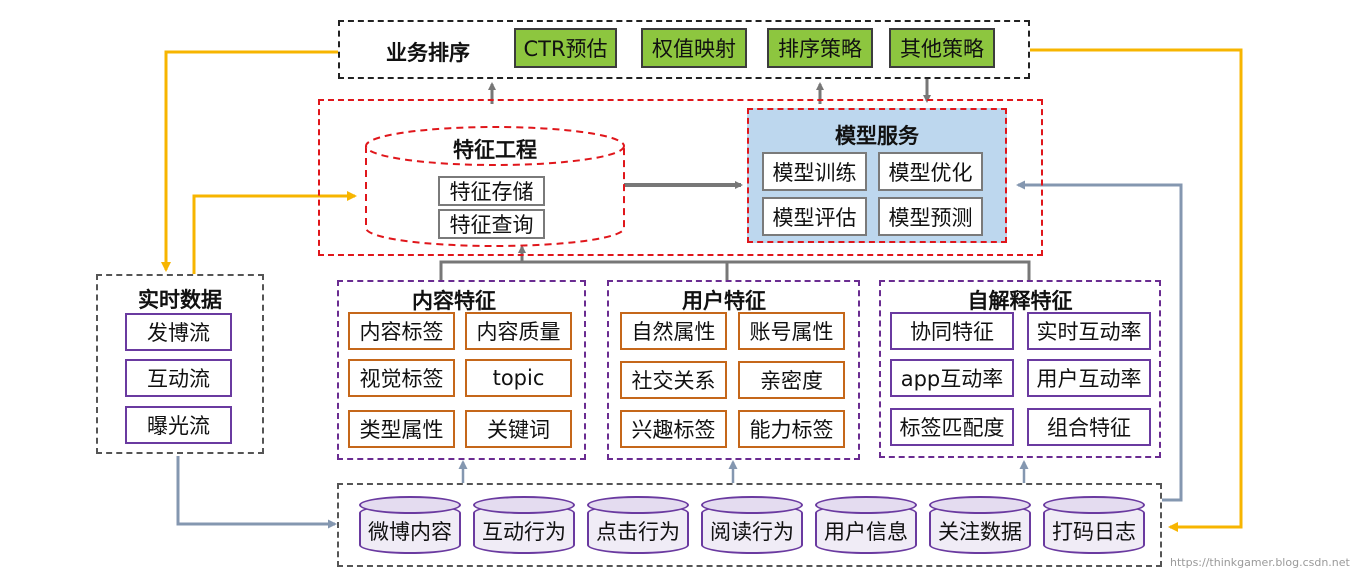  What do you see at coordinates (952, 378) in the screenshot?
I see `app-interaction-rate-box: app互动率` at bounding box center [952, 378].